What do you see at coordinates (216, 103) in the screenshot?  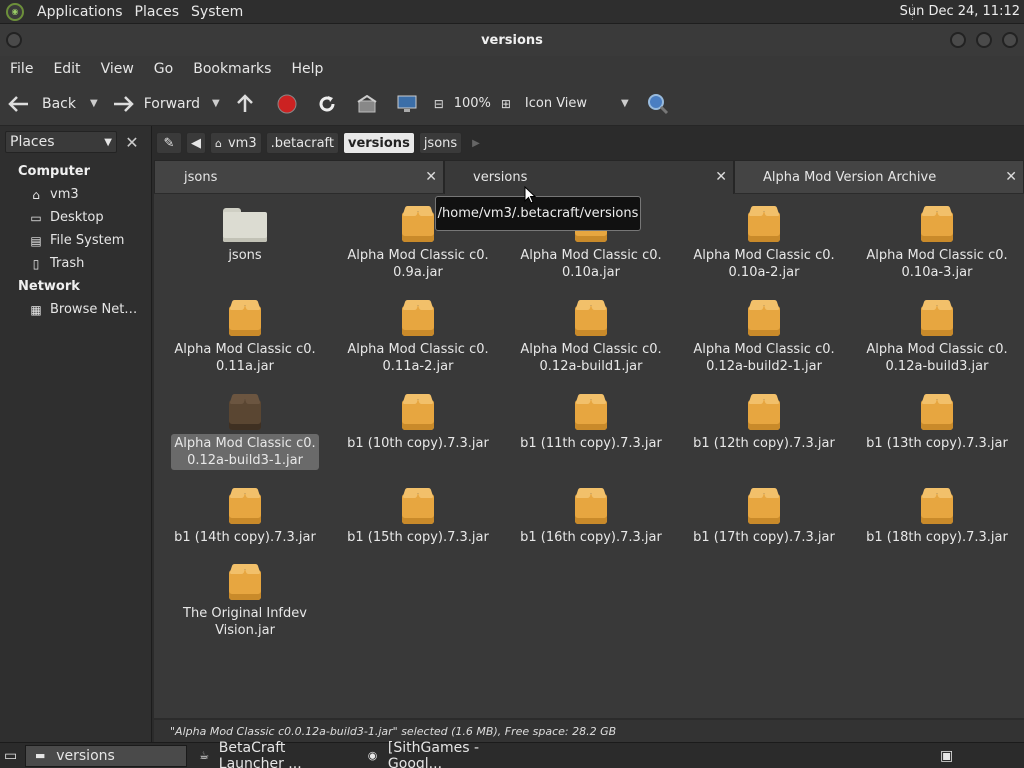 I see `forward-history-dropdown: ▼` at bounding box center [216, 103].